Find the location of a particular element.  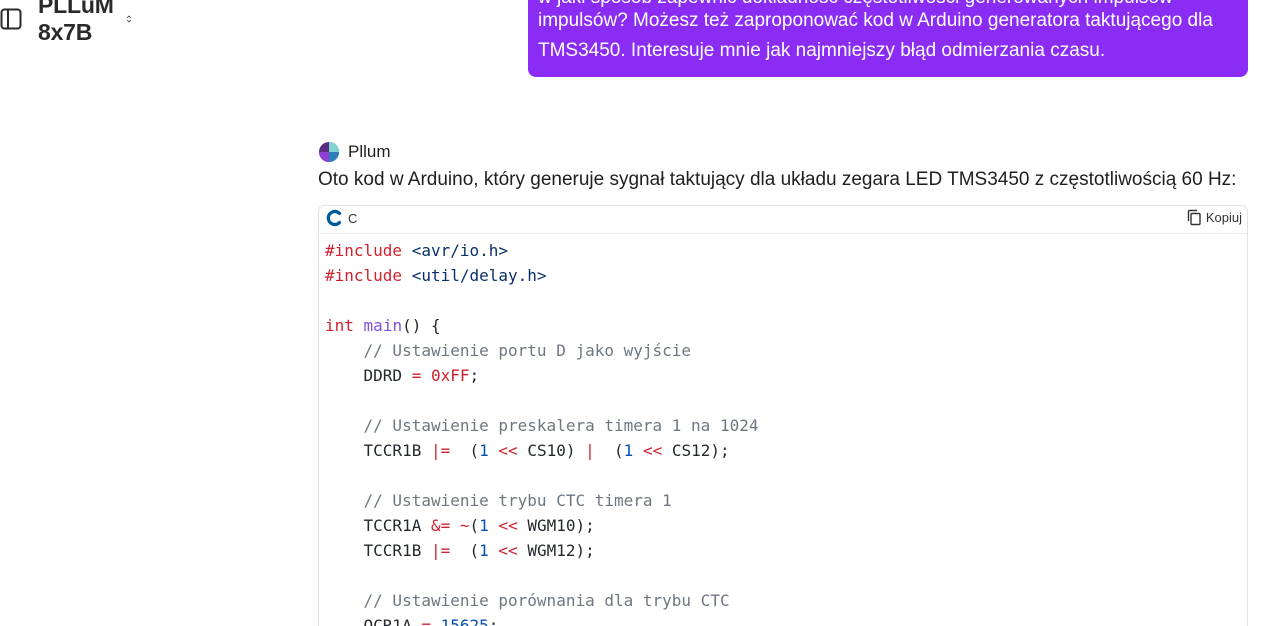

code-language: C is located at coordinates (341, 218).